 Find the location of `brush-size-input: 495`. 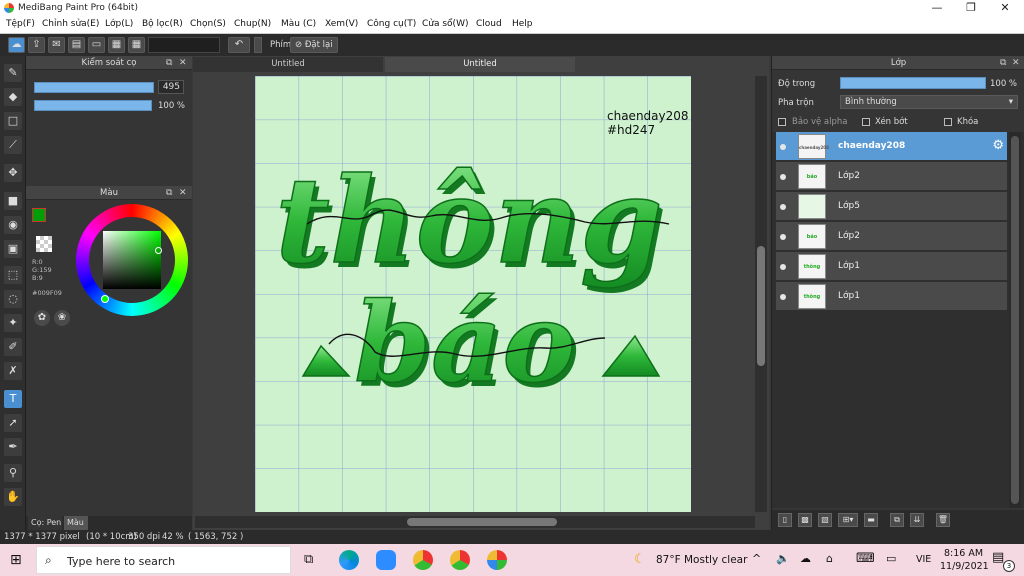

brush-size-input: 495 is located at coordinates (171, 87).